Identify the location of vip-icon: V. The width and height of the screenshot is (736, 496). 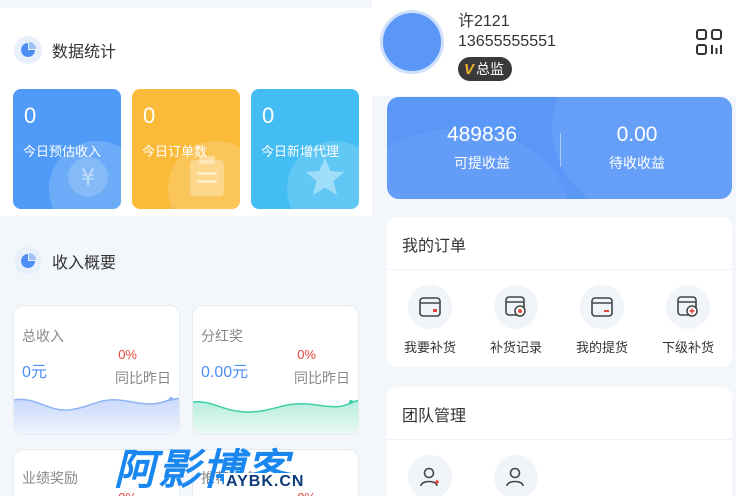
(469, 69).